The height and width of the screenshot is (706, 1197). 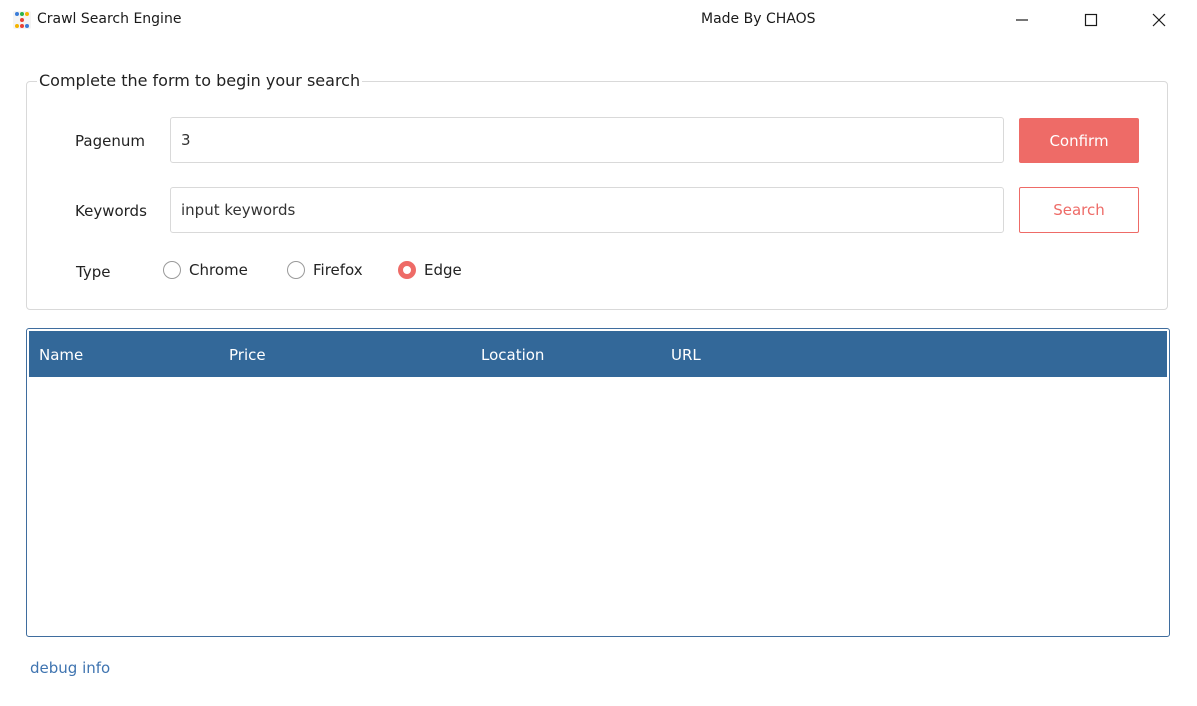 What do you see at coordinates (686, 355) in the screenshot?
I see `column-header-url: URL` at bounding box center [686, 355].